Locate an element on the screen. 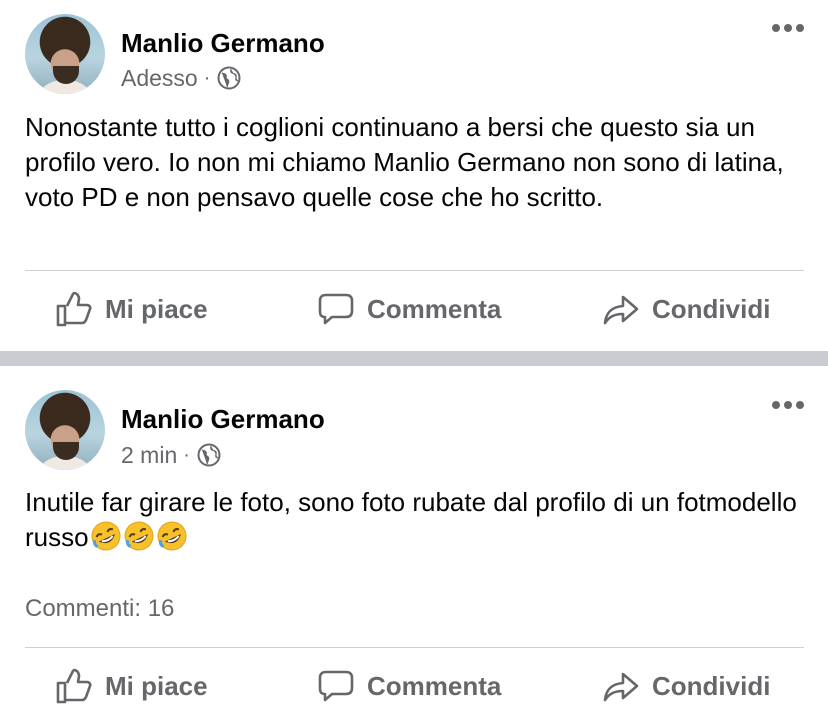  post-separator is located at coordinates (414, 358).